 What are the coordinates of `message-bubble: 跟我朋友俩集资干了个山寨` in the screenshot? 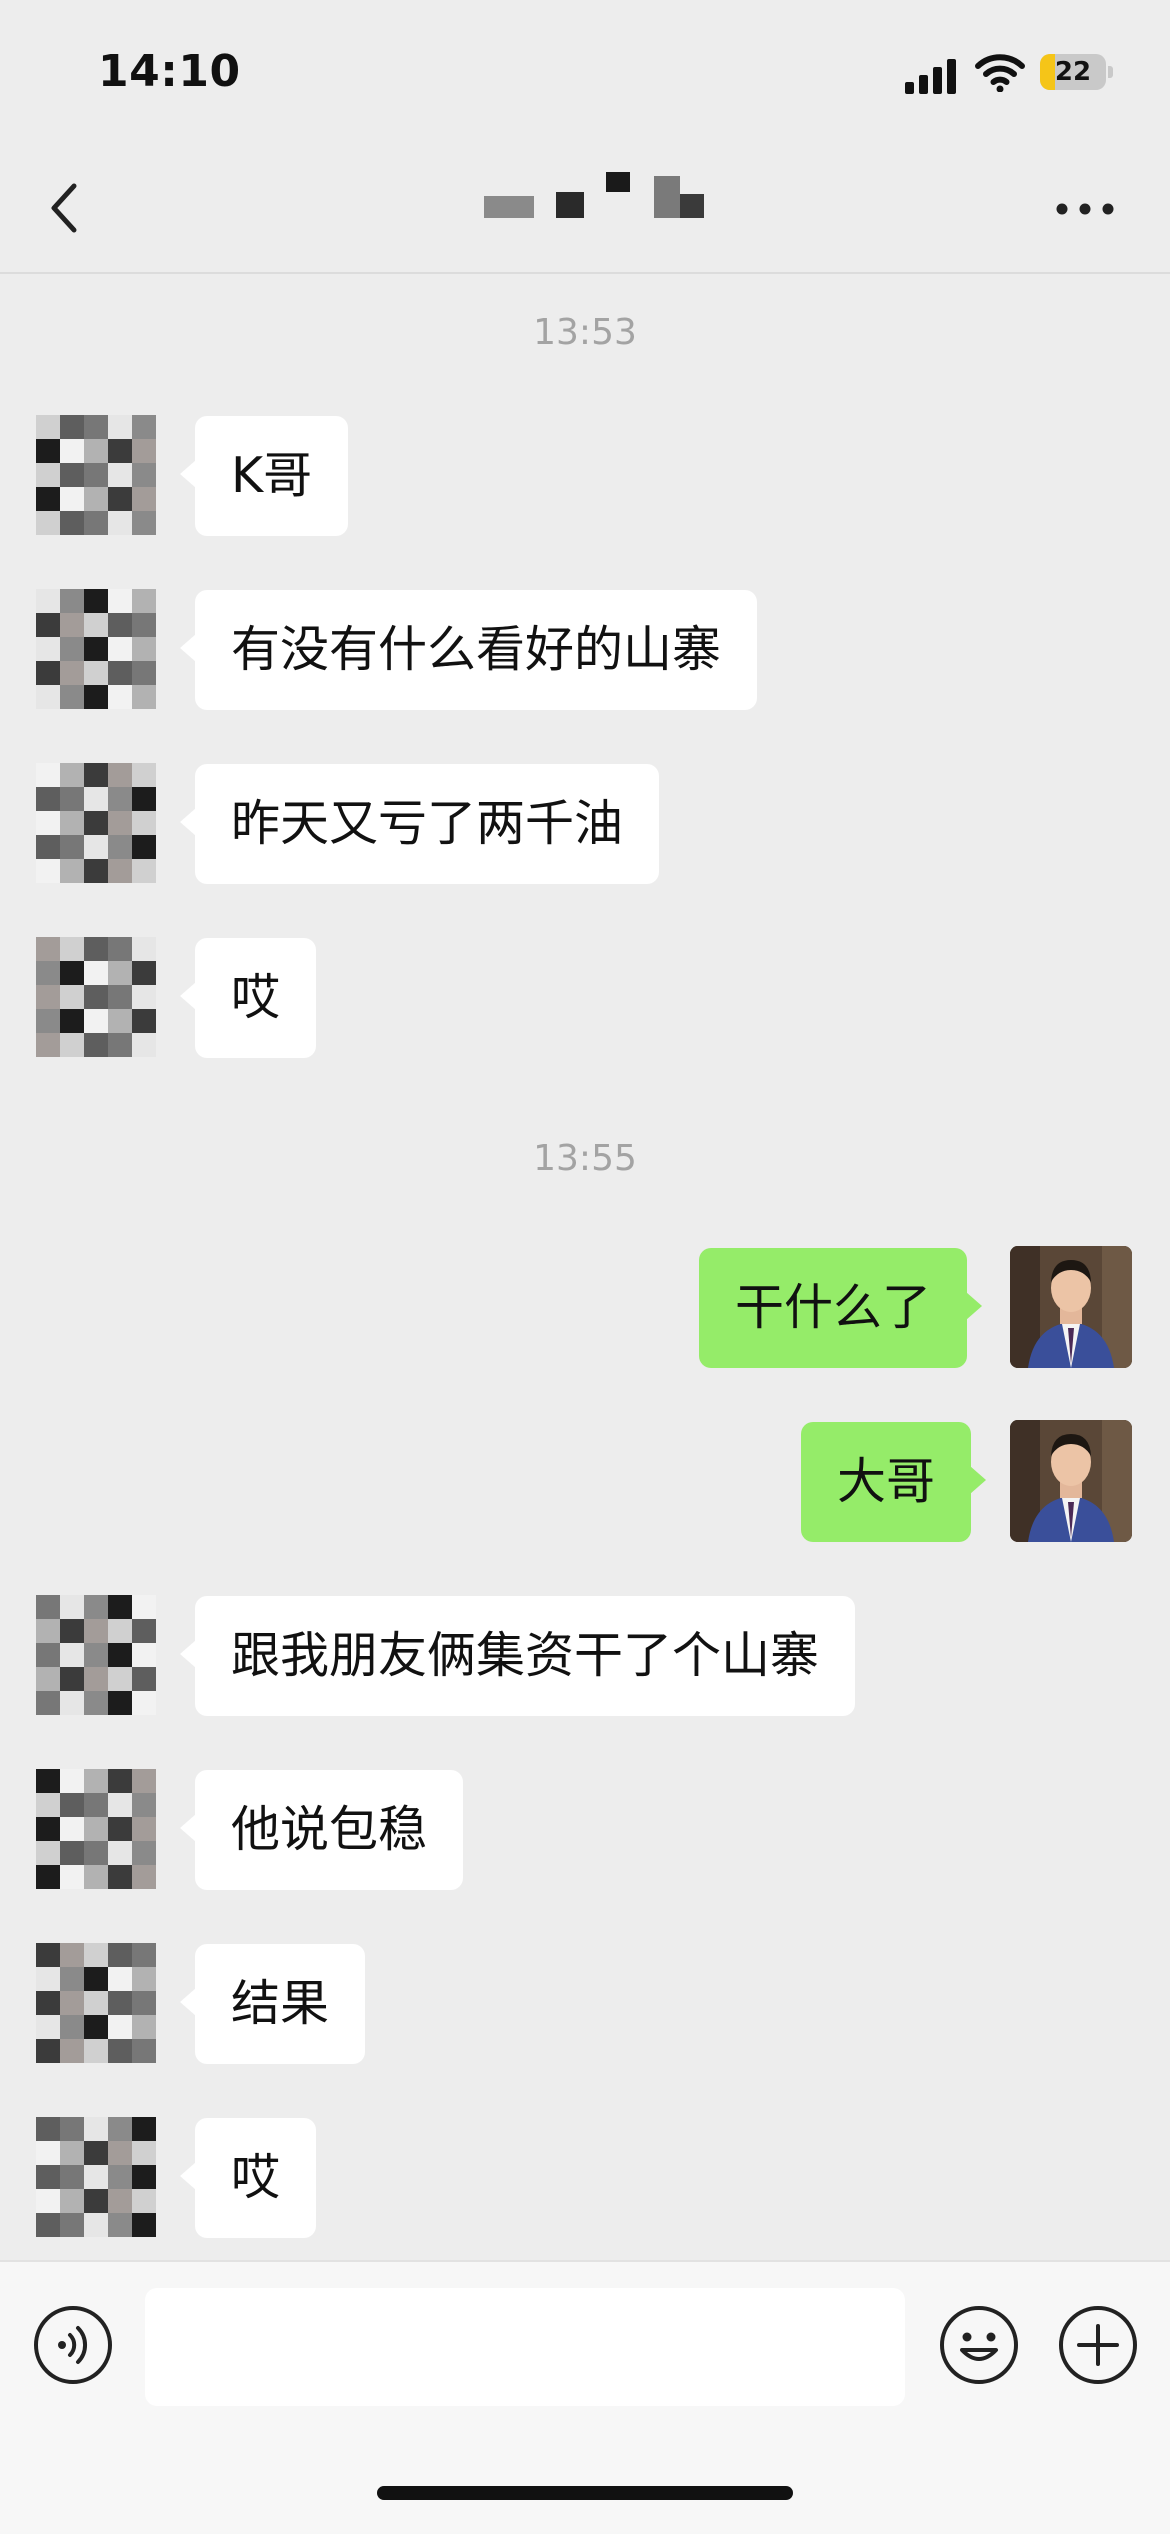 It's located at (517, 1656).